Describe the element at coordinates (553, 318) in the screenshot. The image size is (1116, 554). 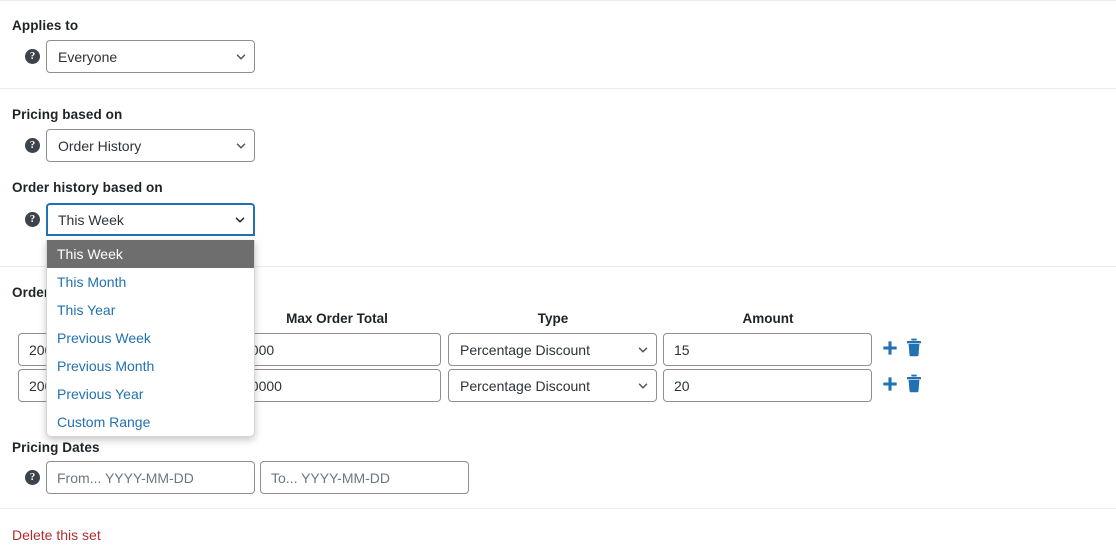
I see `column-header-type: Type` at that location.